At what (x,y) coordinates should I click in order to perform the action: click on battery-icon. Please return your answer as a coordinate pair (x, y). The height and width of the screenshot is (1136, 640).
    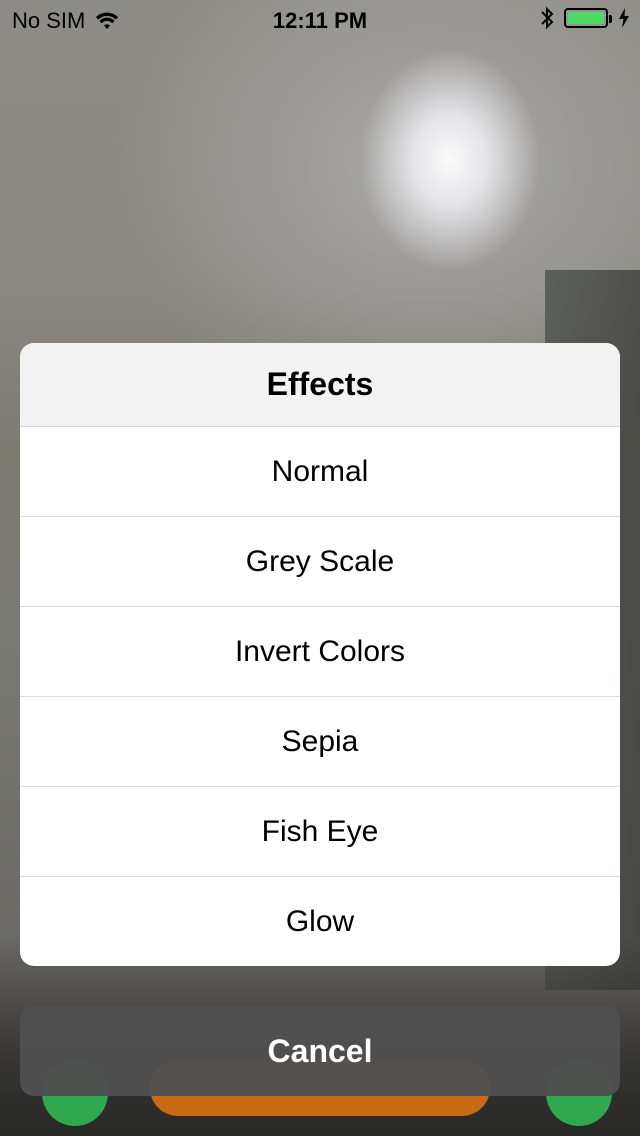
    Looking at the image, I should click on (588, 18).